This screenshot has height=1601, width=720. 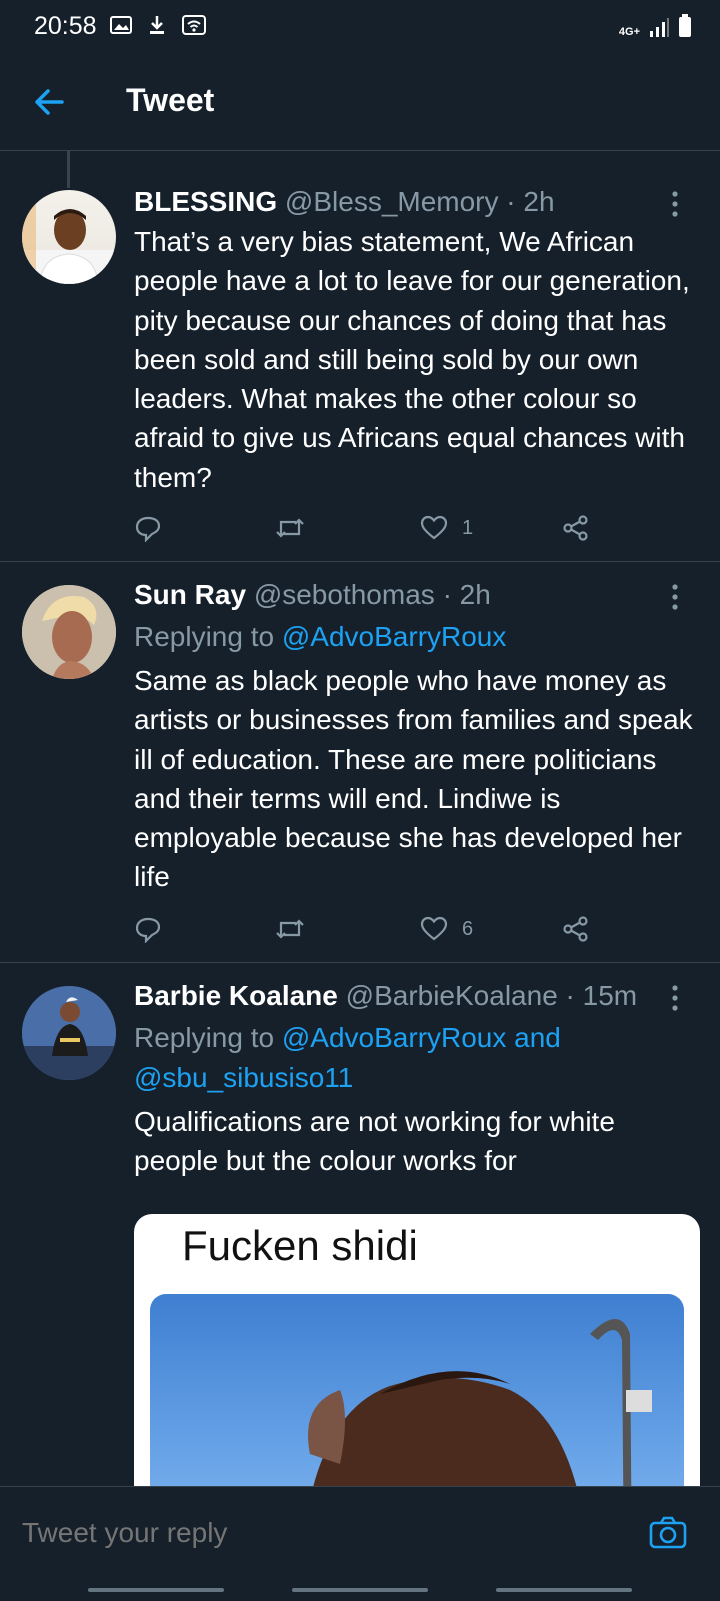 What do you see at coordinates (194, 25) in the screenshot?
I see `wifi-icon` at bounding box center [194, 25].